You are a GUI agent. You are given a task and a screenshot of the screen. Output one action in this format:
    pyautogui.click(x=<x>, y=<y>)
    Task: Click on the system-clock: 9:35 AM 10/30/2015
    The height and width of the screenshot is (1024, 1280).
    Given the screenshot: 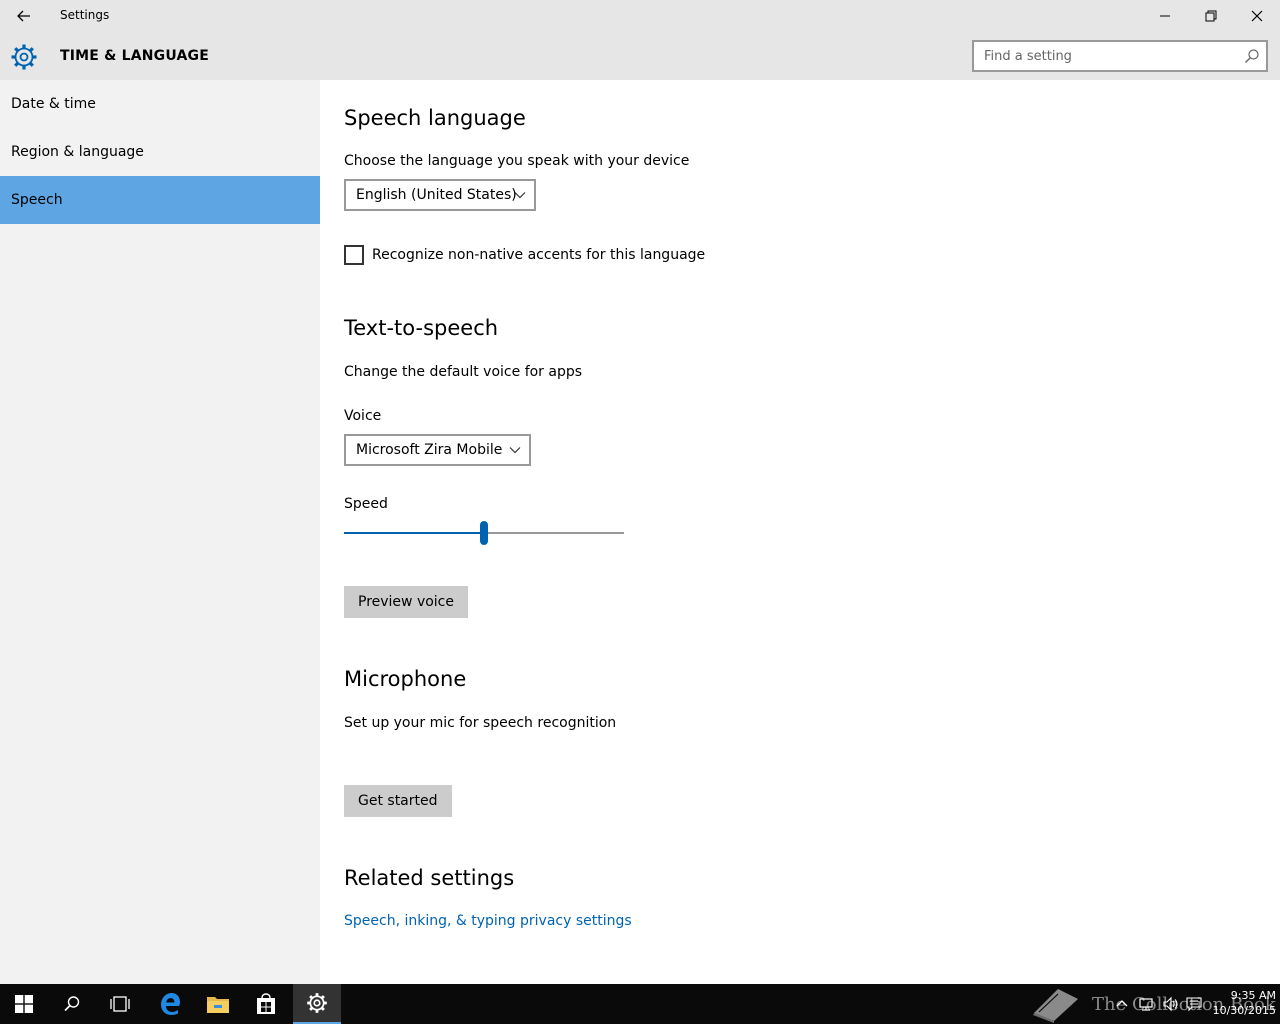 What is the action you would take?
    pyautogui.click(x=1241, y=1003)
    